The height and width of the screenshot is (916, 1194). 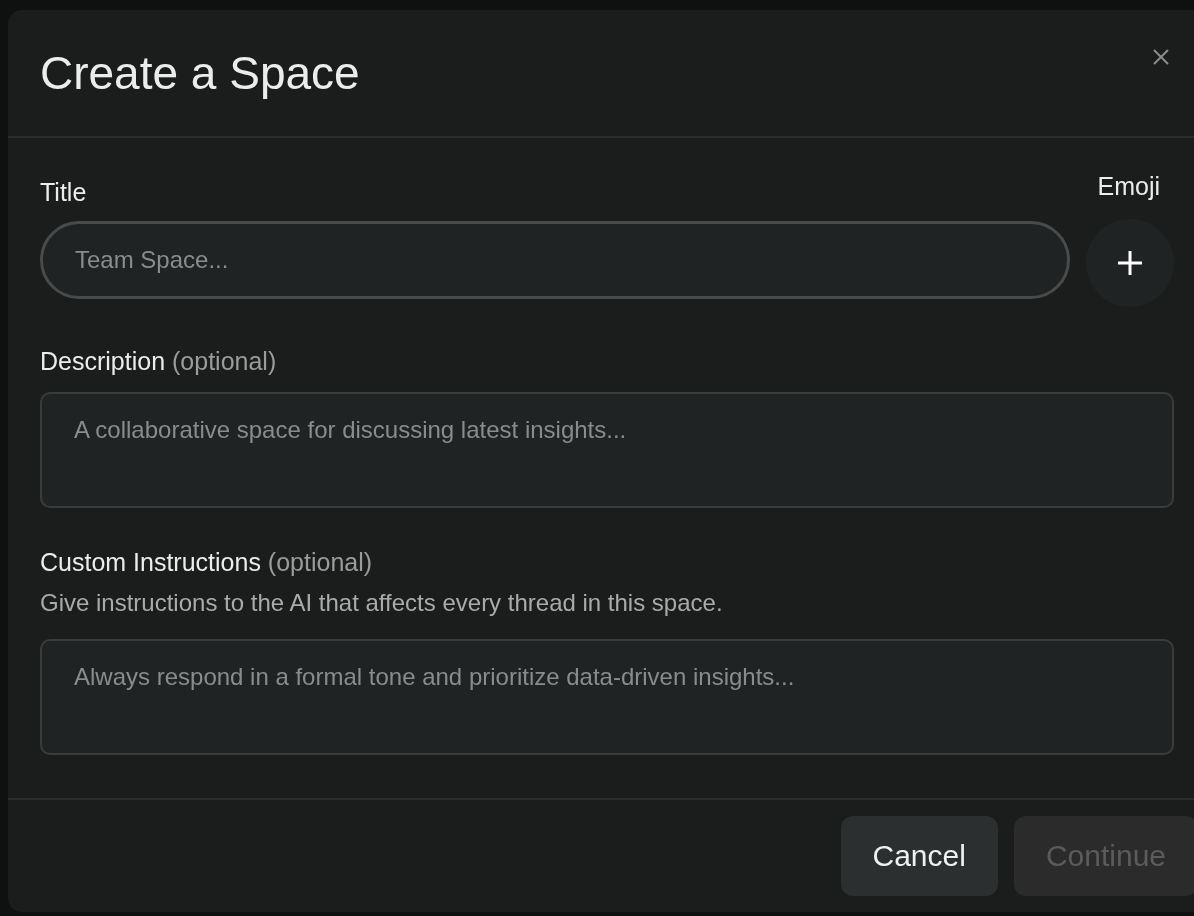 What do you see at coordinates (200, 73) in the screenshot?
I see `dialog-title: Create a Space` at bounding box center [200, 73].